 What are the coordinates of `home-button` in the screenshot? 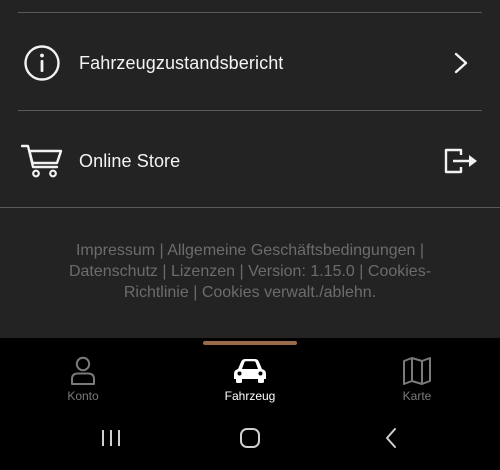 It's located at (250, 440).